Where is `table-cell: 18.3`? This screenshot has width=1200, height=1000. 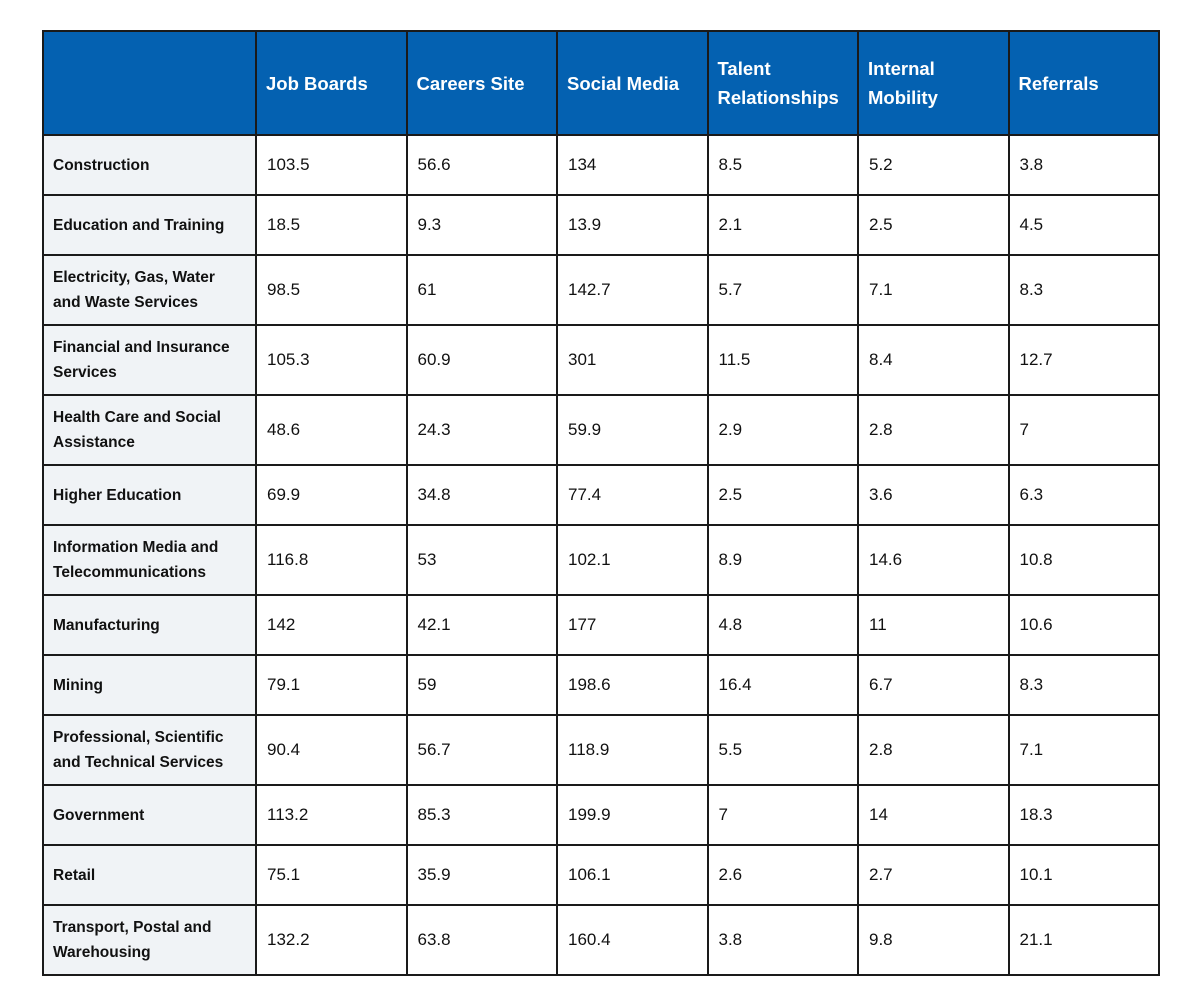 table-cell: 18.3 is located at coordinates (1083, 815).